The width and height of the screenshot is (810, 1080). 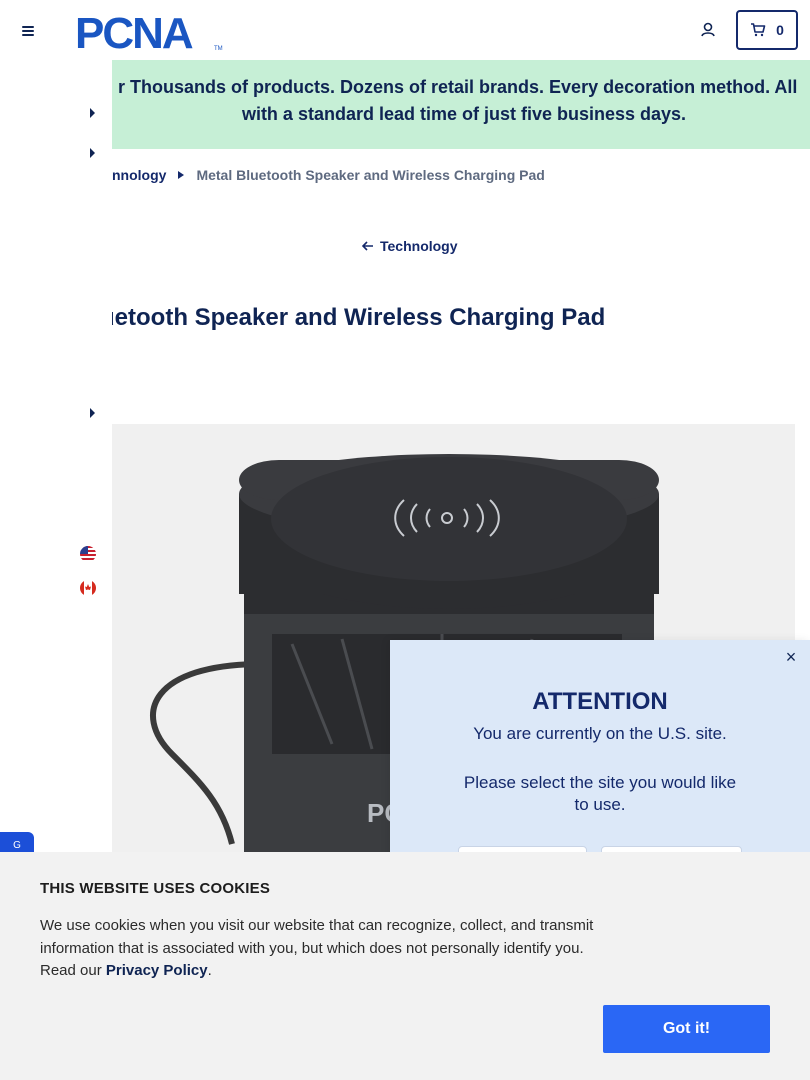 What do you see at coordinates (405, 30) in the screenshot?
I see `site-header: PCNA TM 0` at bounding box center [405, 30].